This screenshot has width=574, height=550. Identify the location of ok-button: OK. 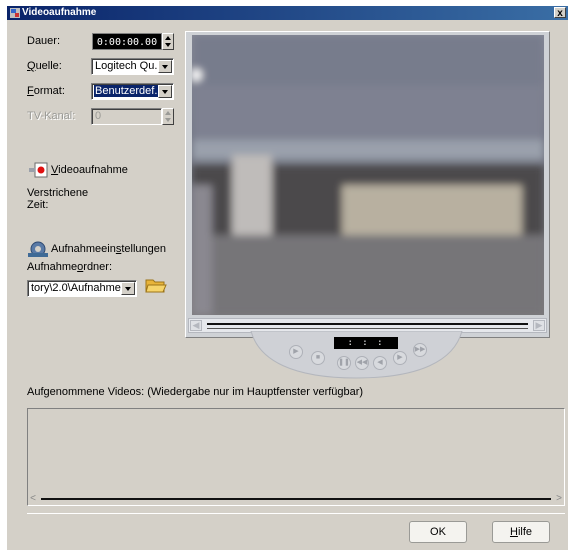
(438, 532).